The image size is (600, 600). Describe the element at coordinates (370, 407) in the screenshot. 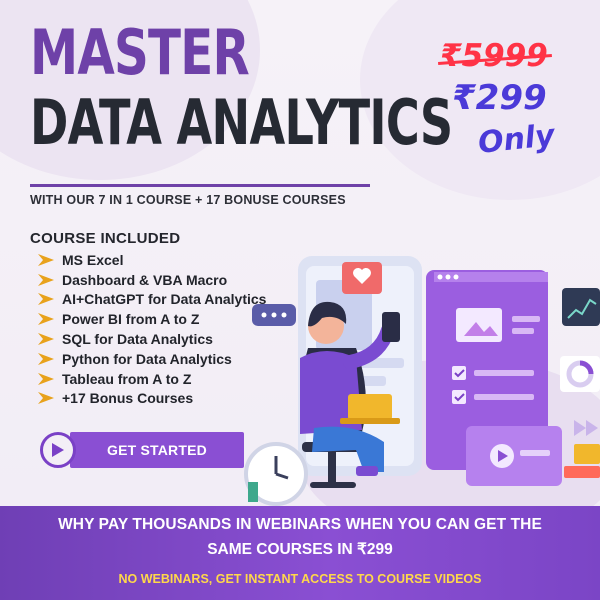

I see `laptop-icon` at that location.